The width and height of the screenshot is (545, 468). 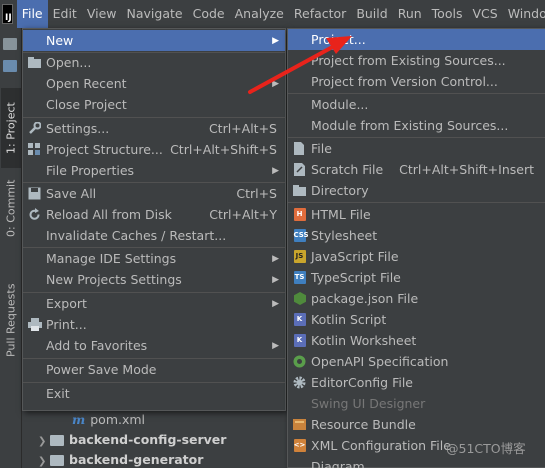 I want to click on menu-item-label: Resource Bundle, so click(x=363, y=424).